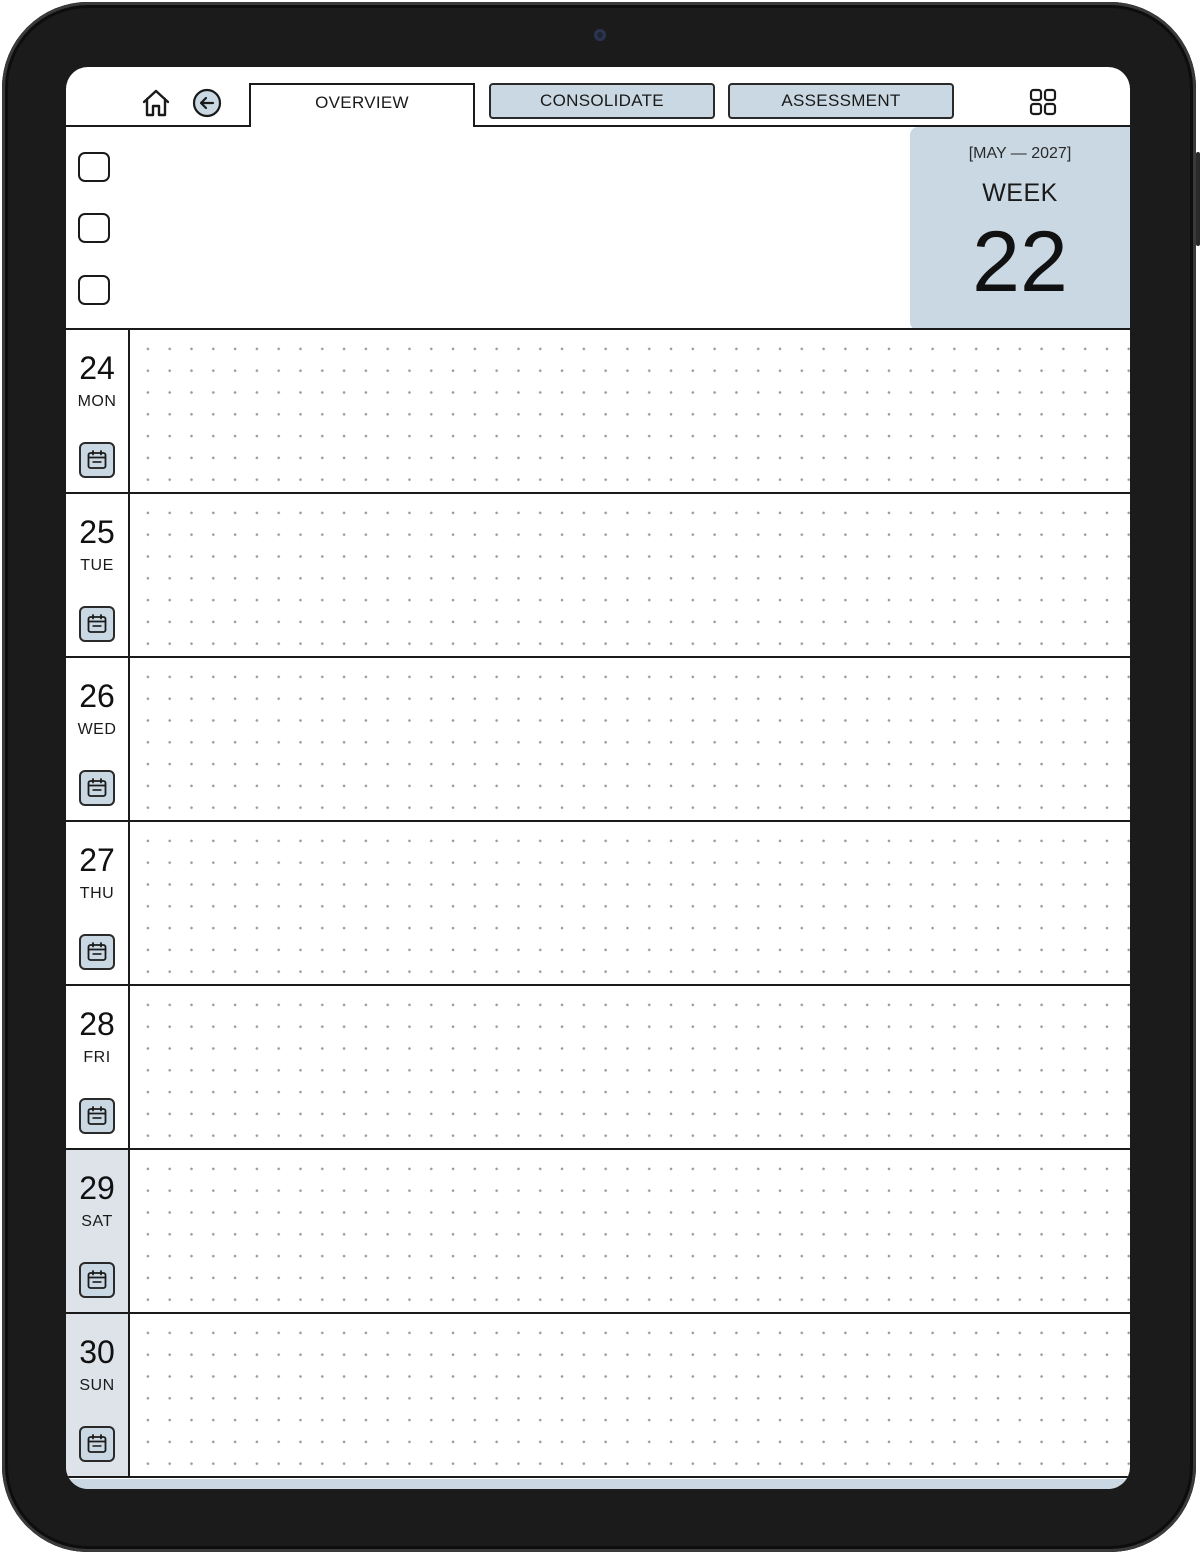 The image size is (1200, 1555). Describe the element at coordinates (156, 103) in the screenshot. I see `home-icon` at that location.